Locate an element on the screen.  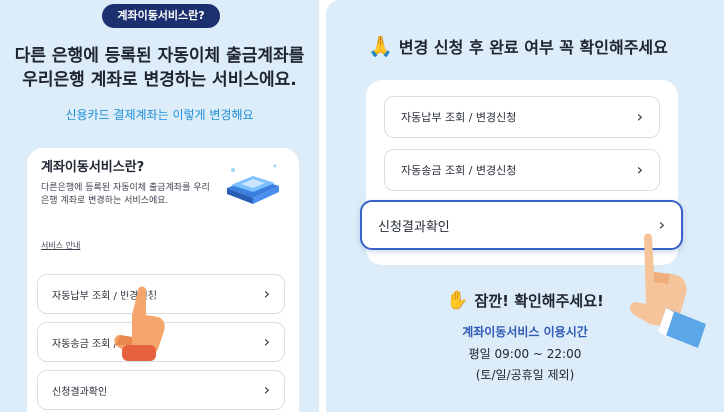
confirm-header: 🙏 변경 신청 후 완료 여부 꼭 확인해주세요 is located at coordinates (518, 46).